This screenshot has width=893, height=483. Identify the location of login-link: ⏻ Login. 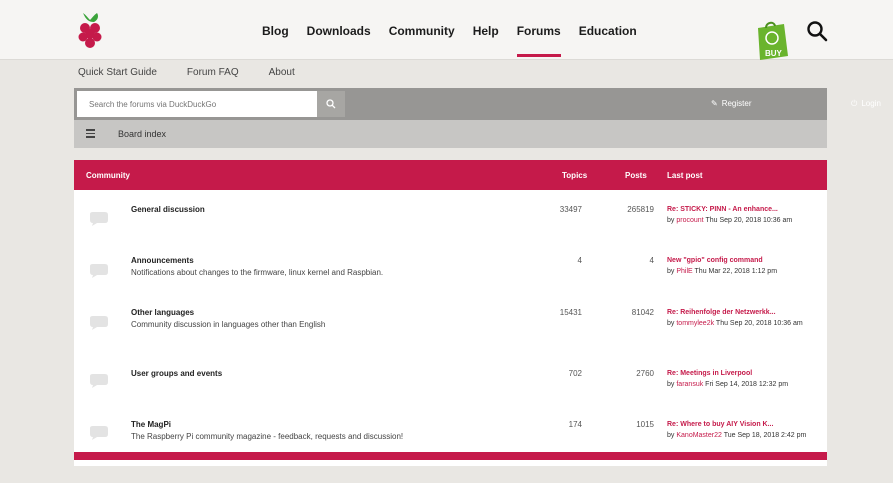
(866, 104).